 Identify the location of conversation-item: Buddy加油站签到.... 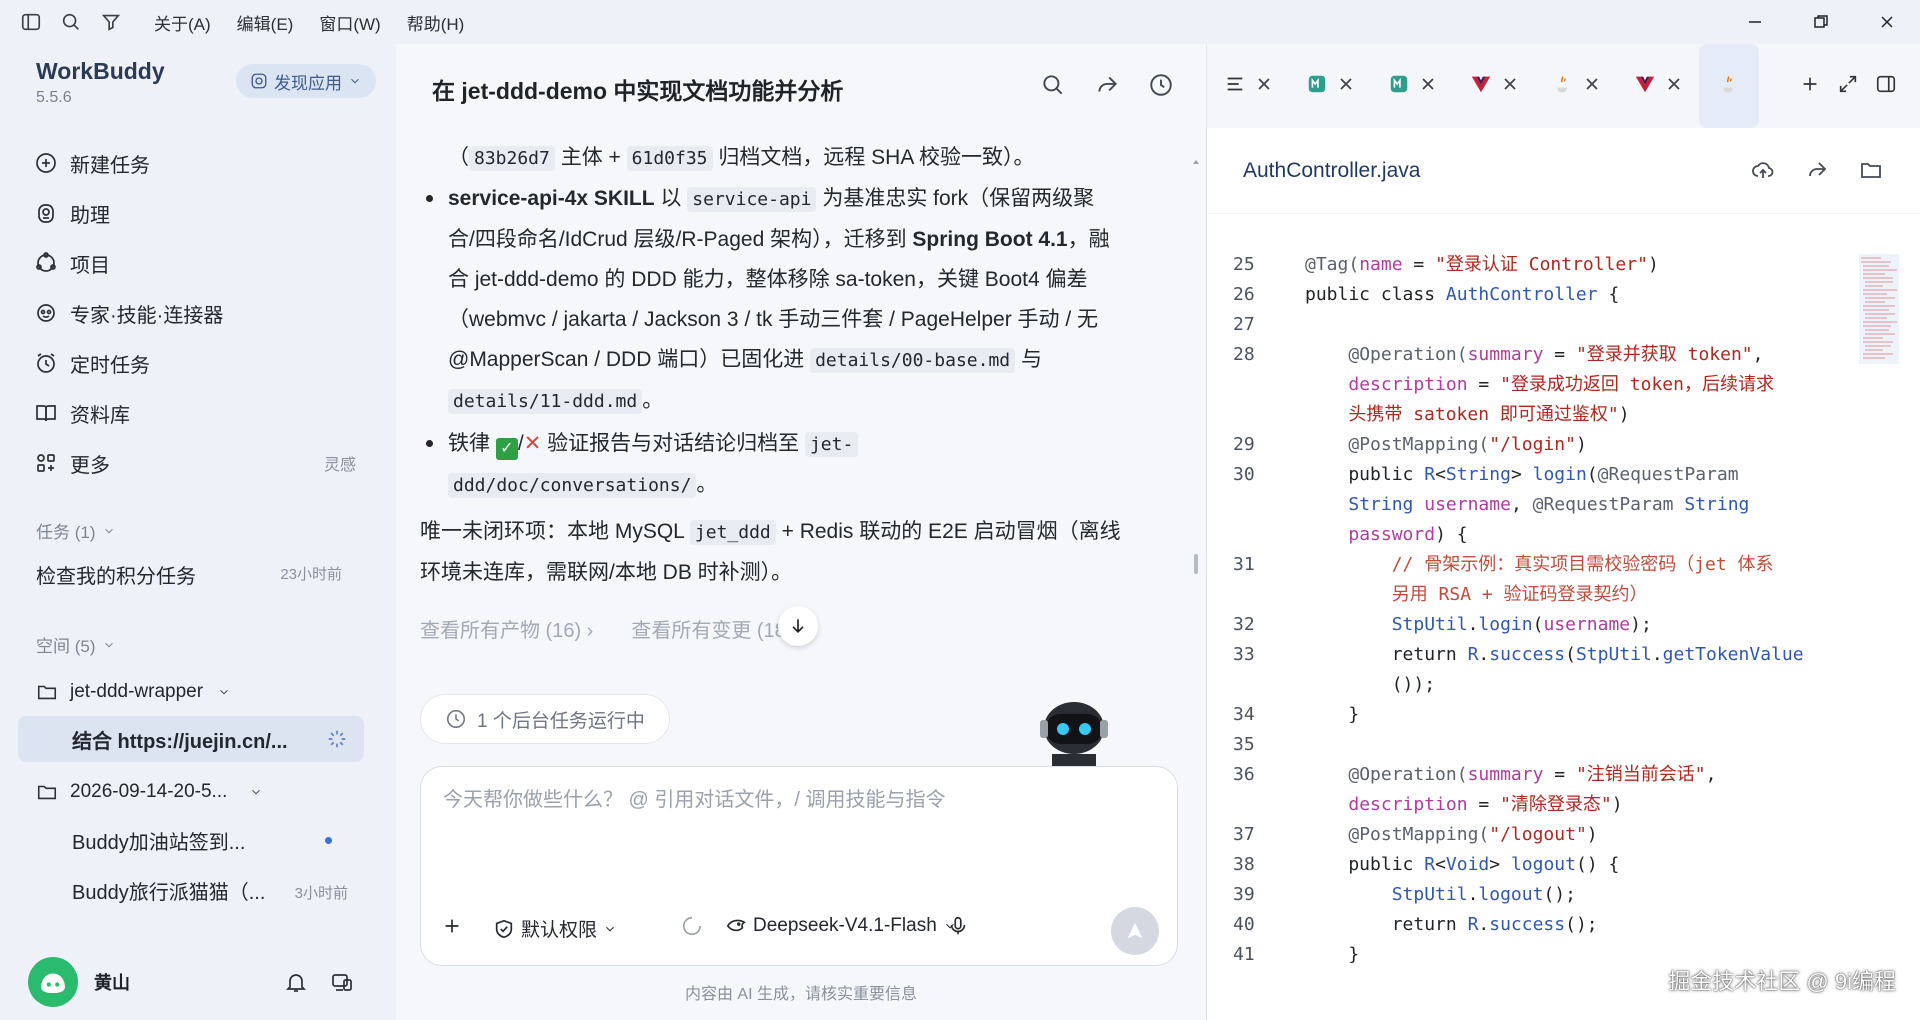
(217, 840).